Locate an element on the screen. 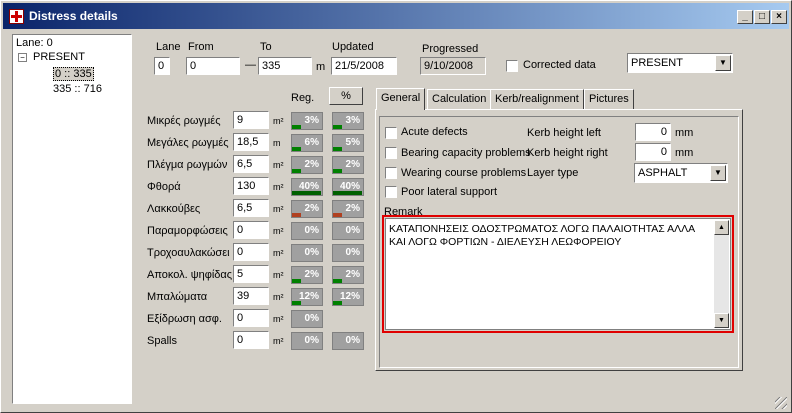 The image size is (792, 413). scroll-down-icon: ▼ is located at coordinates (721, 320).